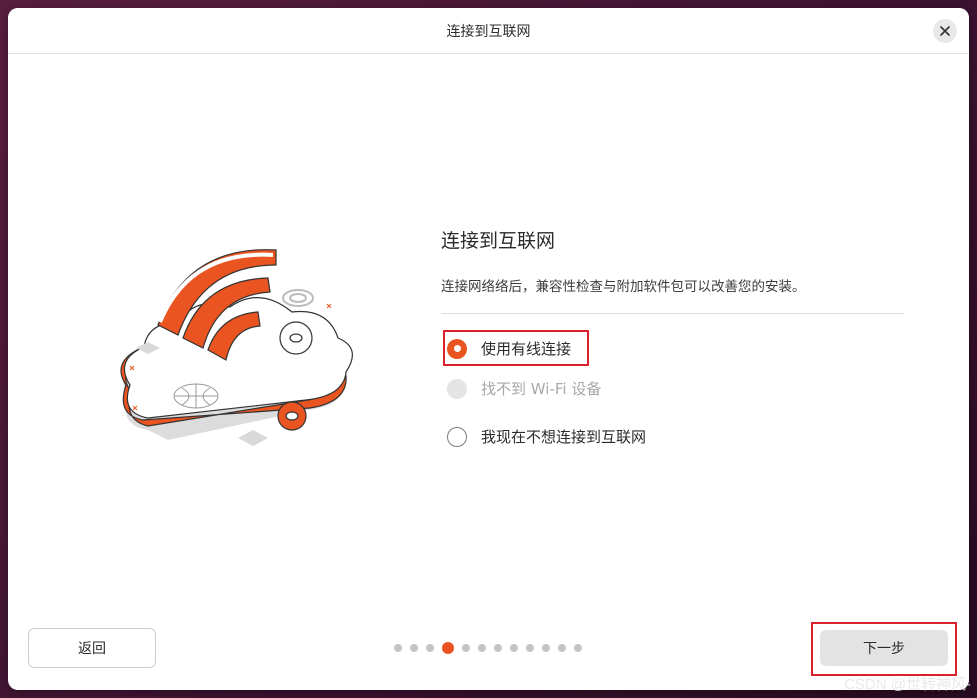  What do you see at coordinates (236, 347) in the screenshot?
I see `network-illustration` at bounding box center [236, 347].